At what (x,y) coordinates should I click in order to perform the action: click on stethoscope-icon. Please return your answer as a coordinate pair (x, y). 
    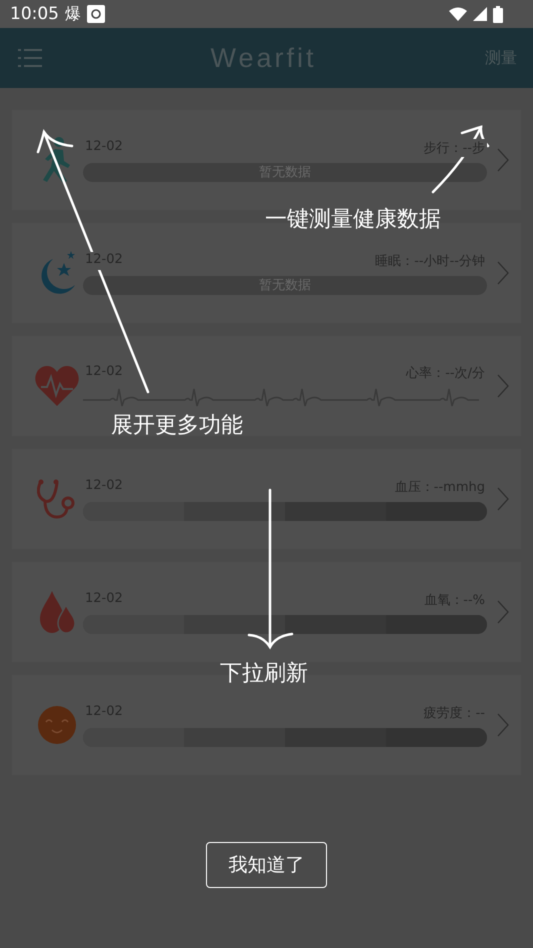
    Looking at the image, I should click on (56, 499).